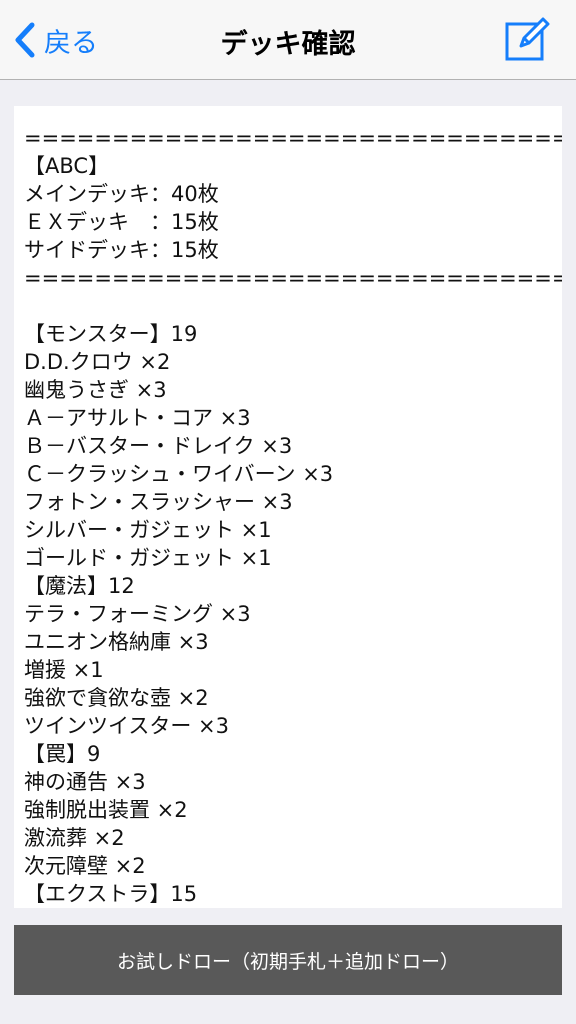  Describe the element at coordinates (111, 894) in the screenshot. I see `deck-line: 【エクストラ】15` at that location.